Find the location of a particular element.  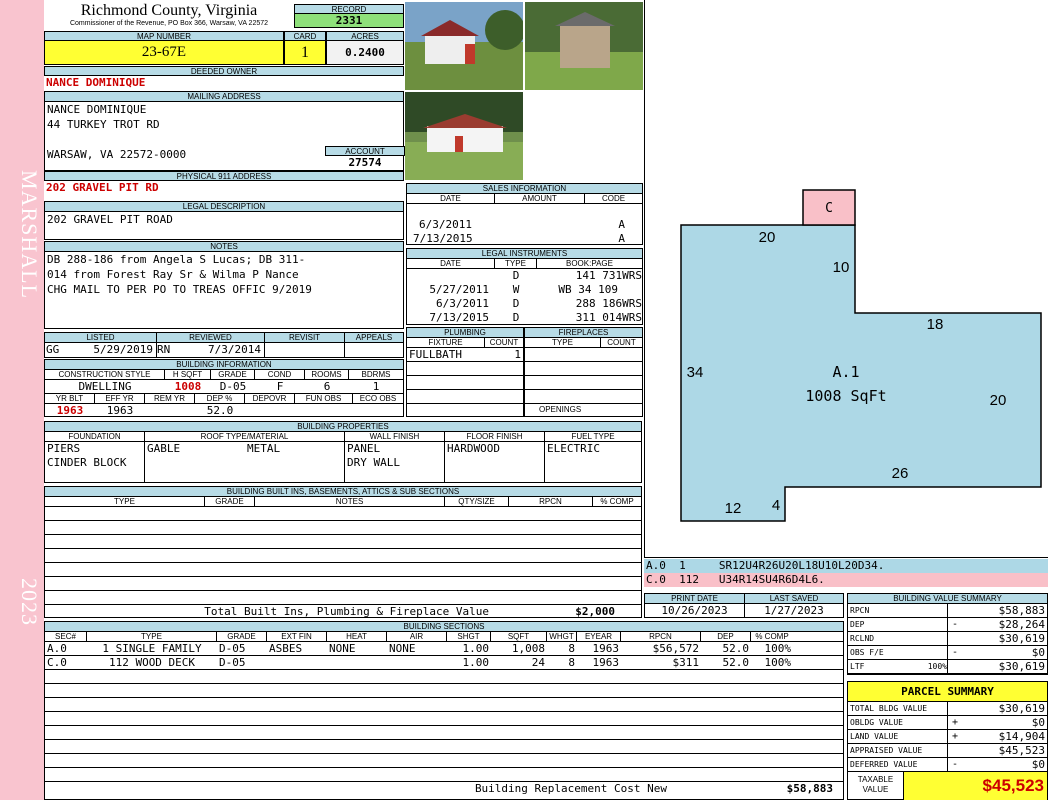

dim-label: 34 is located at coordinates (695, 372).